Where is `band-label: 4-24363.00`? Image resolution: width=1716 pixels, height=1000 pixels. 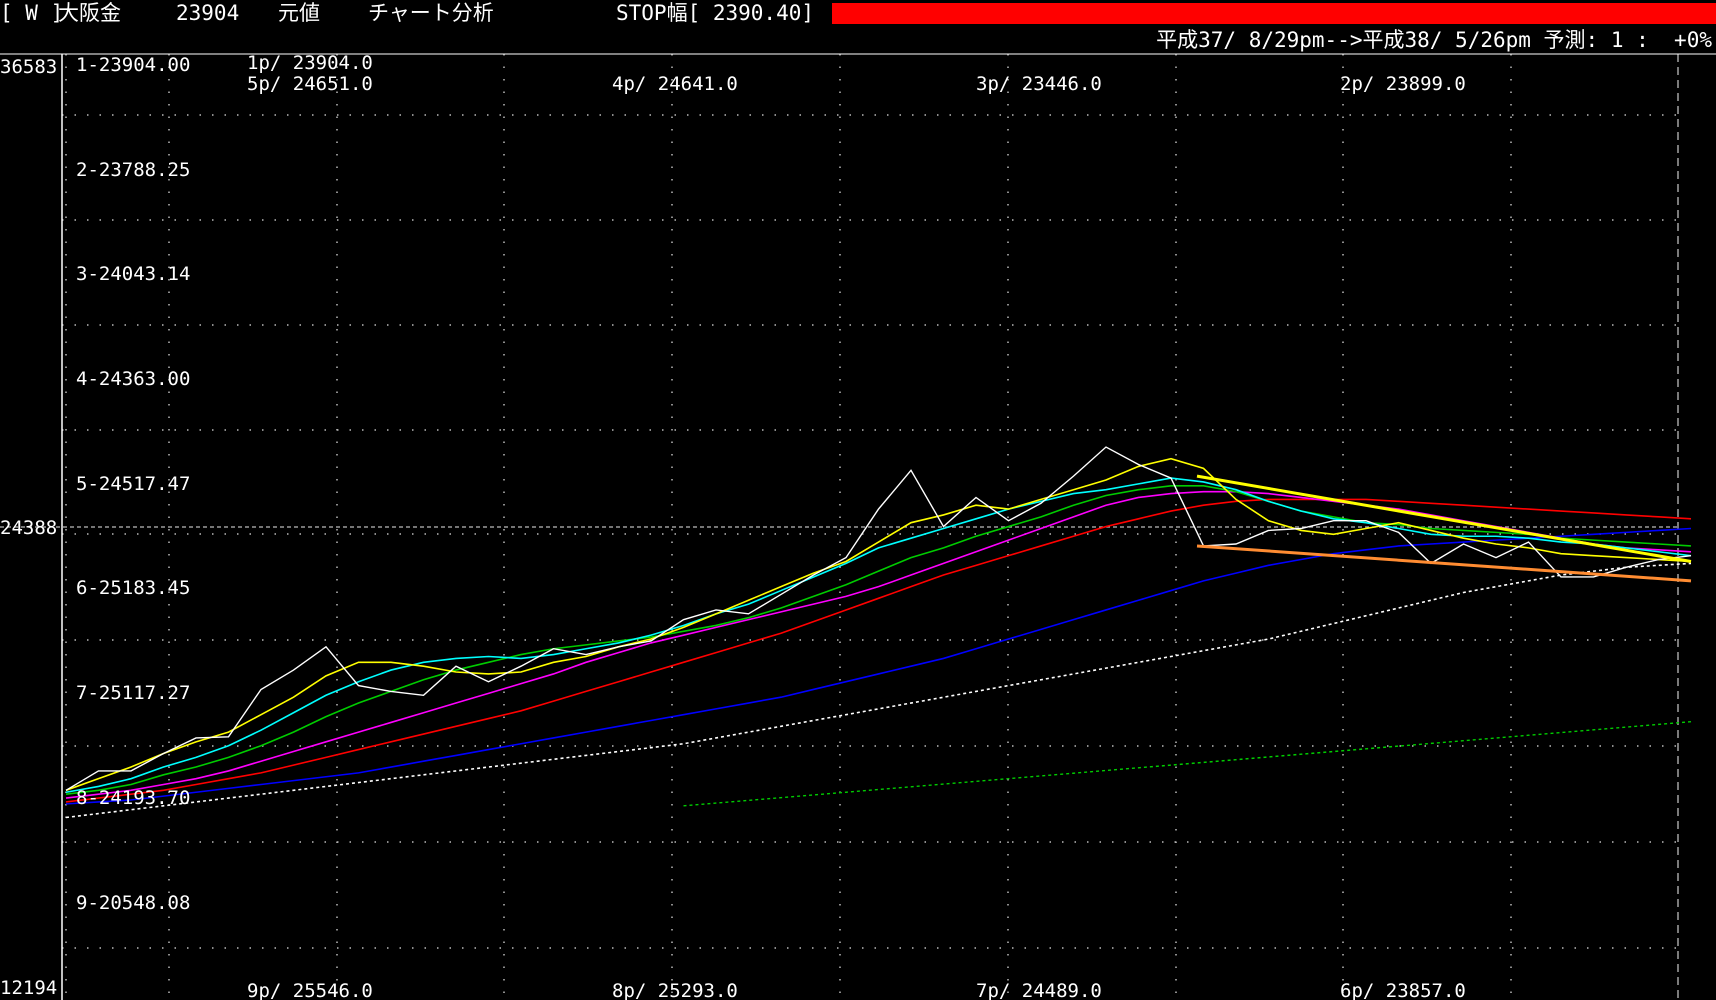 band-label: 4-24363.00 is located at coordinates (133, 379).